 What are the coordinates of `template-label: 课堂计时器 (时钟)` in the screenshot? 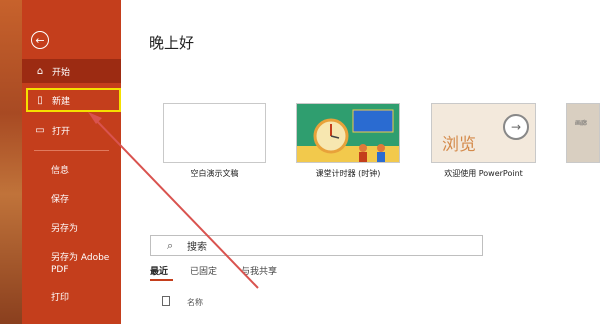 It's located at (348, 173).